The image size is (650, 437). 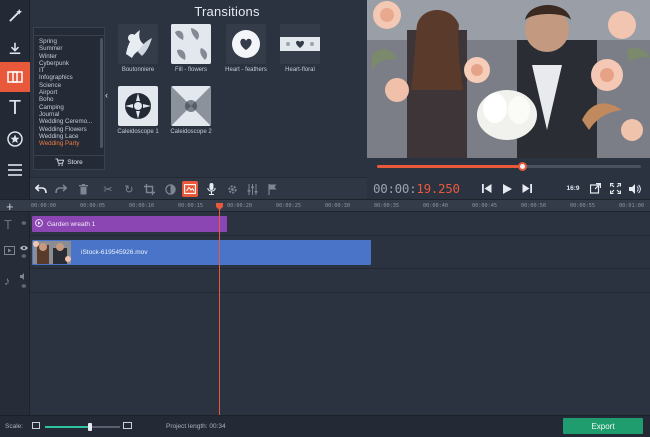 I want to click on transition-label: Heart-floral, so click(x=300, y=70).